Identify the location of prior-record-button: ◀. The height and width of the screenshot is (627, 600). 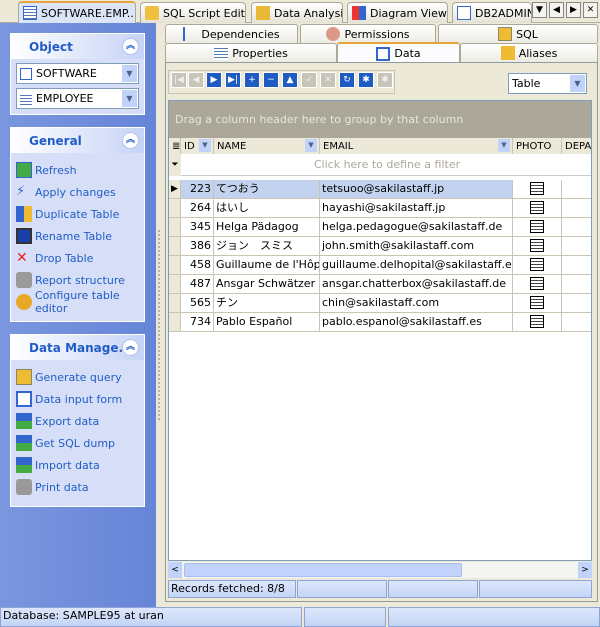
(196, 80).